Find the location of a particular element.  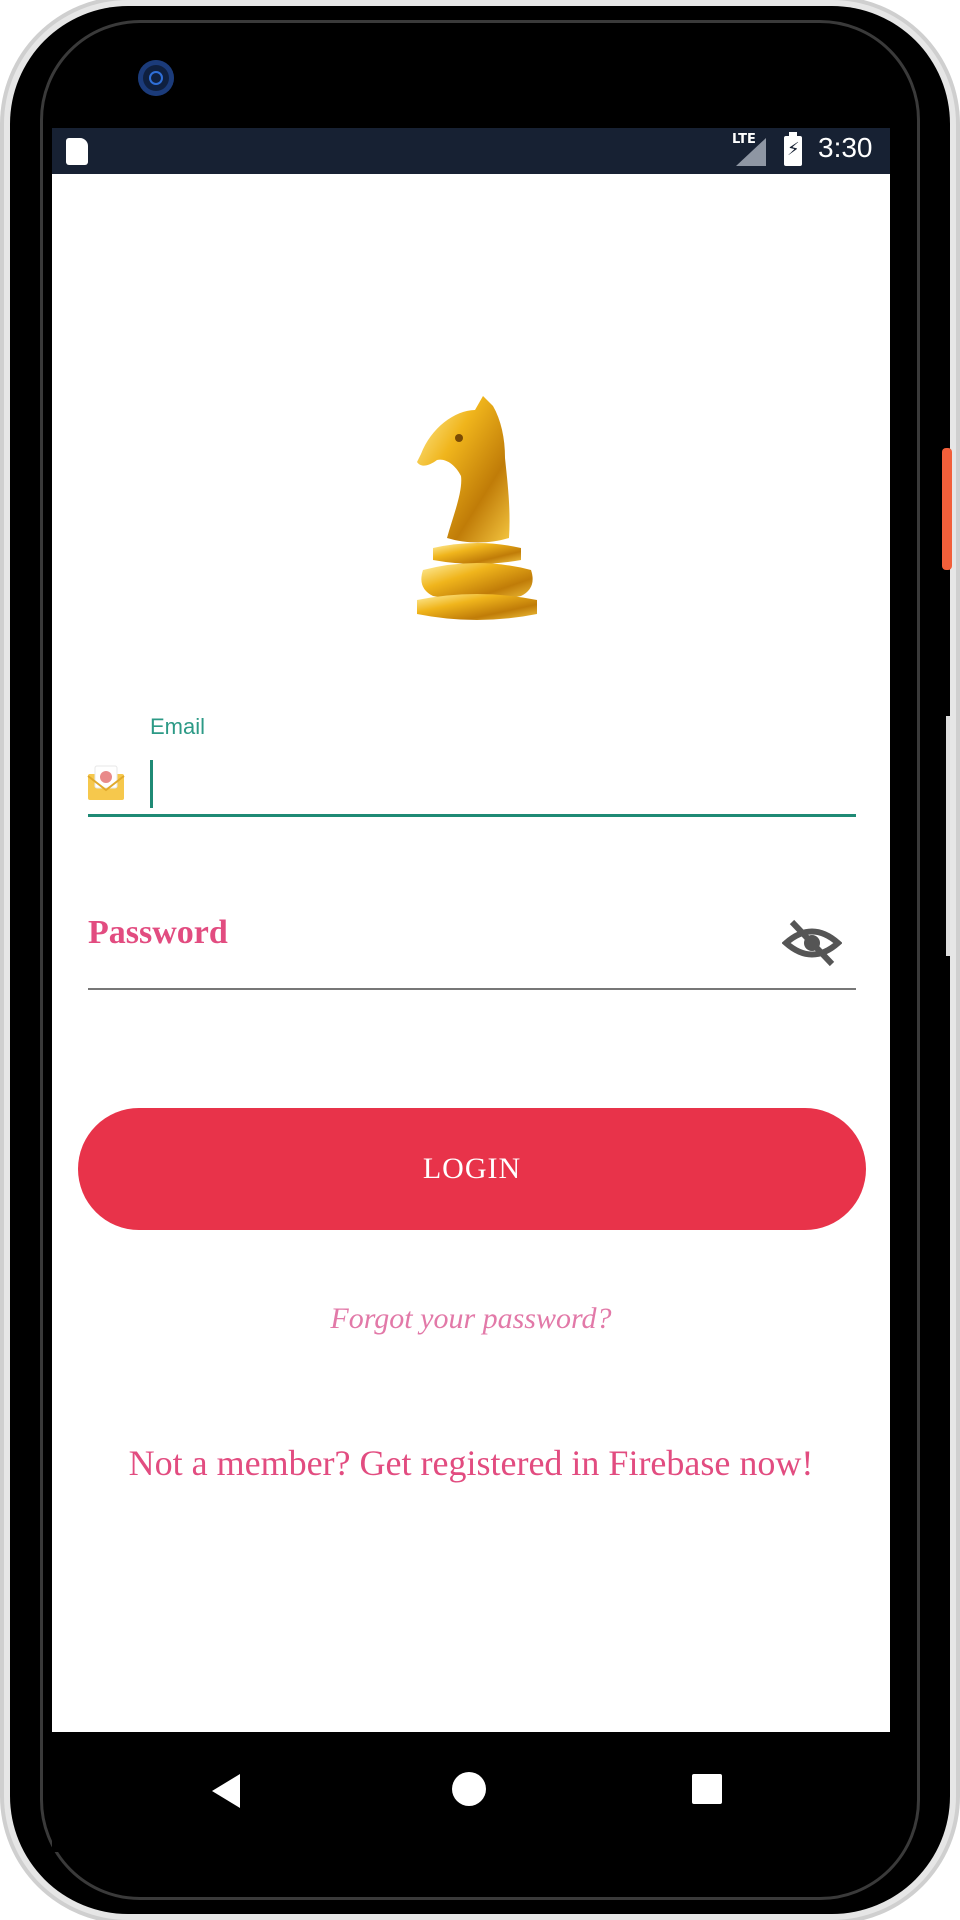

forgot-password-link: Forgot your password? is located at coordinates (471, 1319).